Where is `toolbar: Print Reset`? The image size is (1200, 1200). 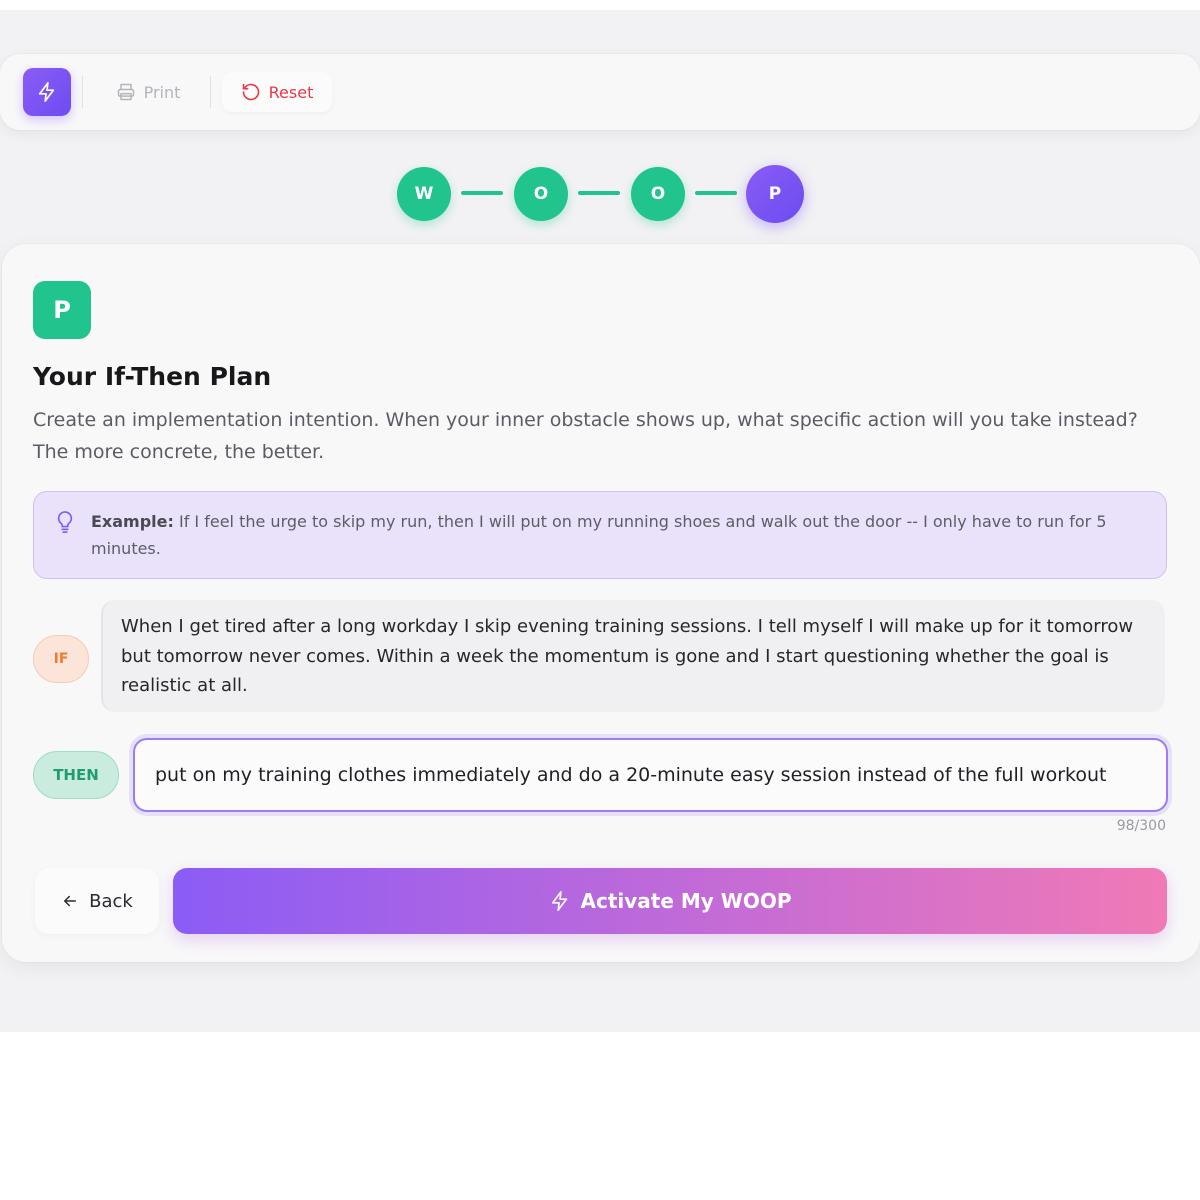 toolbar: Print Reset is located at coordinates (600, 92).